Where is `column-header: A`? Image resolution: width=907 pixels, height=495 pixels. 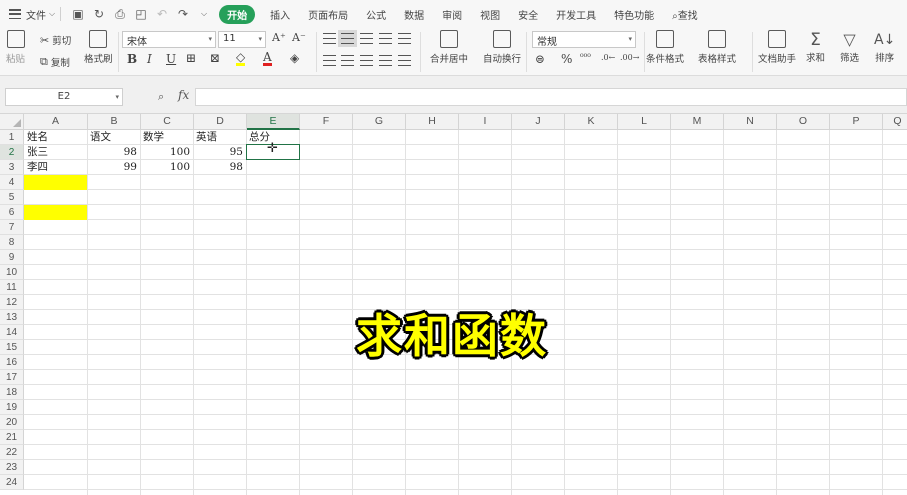 column-header: A is located at coordinates (56, 122).